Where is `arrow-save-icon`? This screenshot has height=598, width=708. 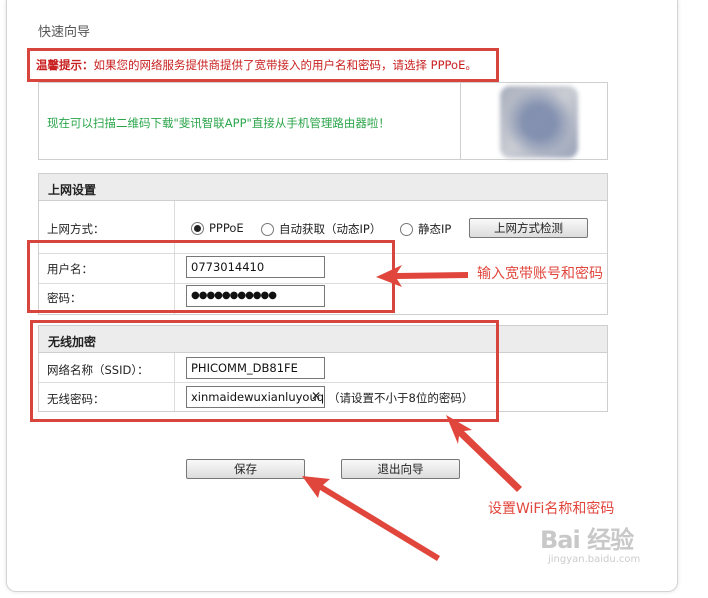
arrow-save-icon is located at coordinates (371, 518).